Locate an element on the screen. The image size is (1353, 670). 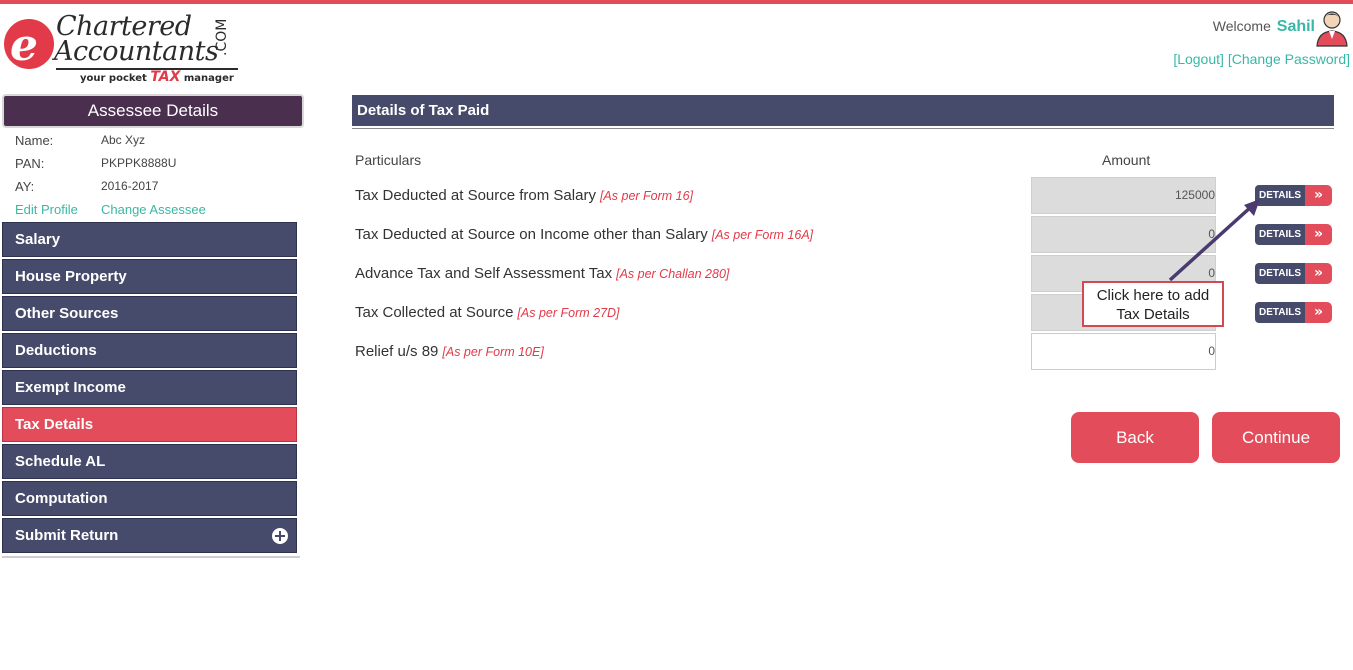
column-header-amount: Amount is located at coordinates (1126, 160).